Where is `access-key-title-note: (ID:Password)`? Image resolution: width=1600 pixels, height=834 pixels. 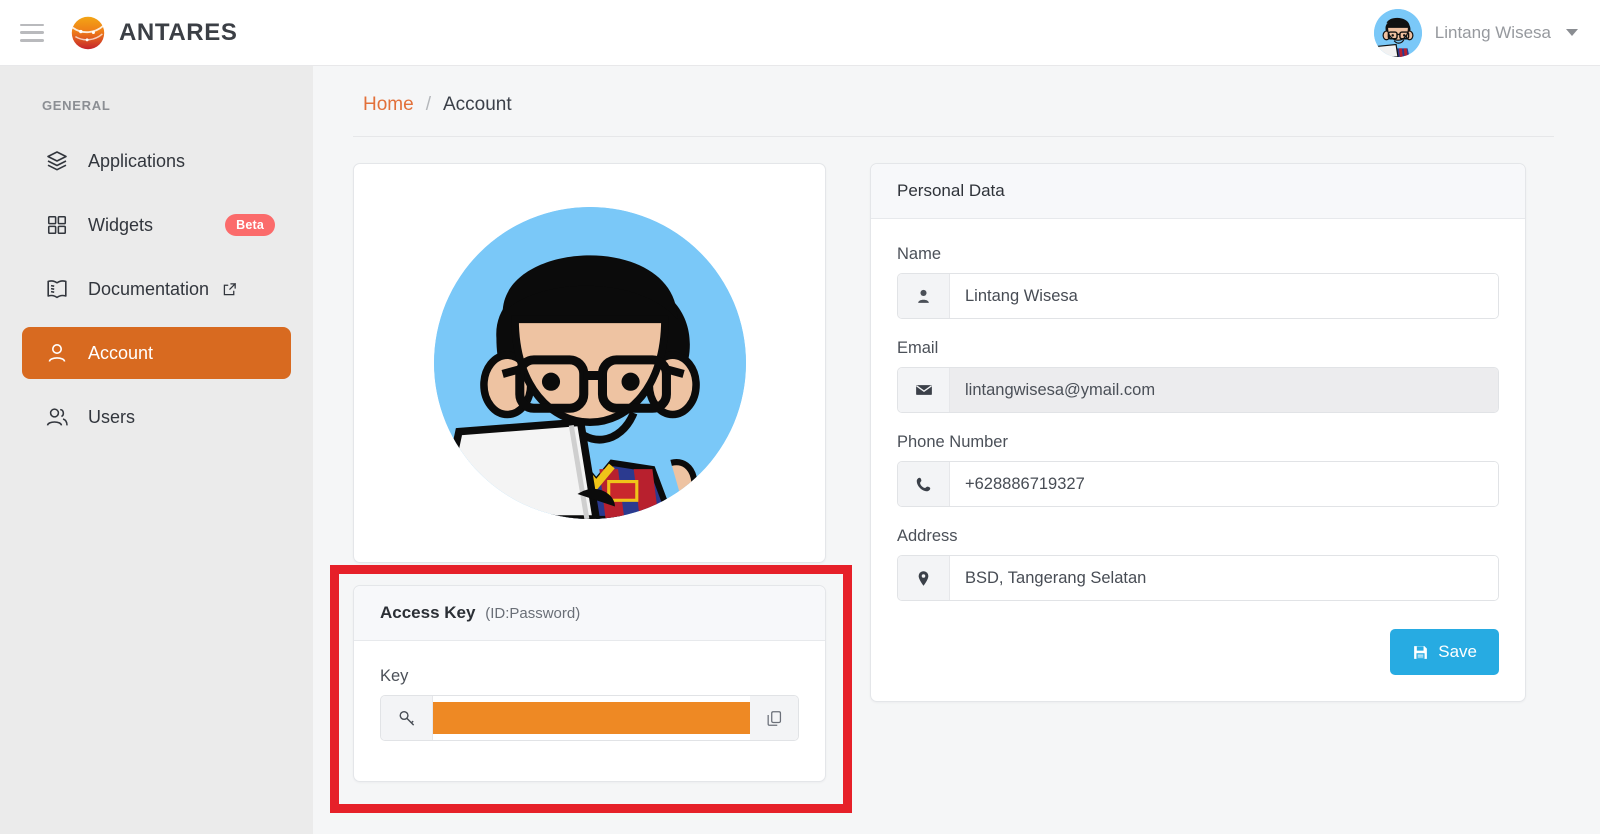
access-key-title-note: (ID:Password) is located at coordinates (533, 613).